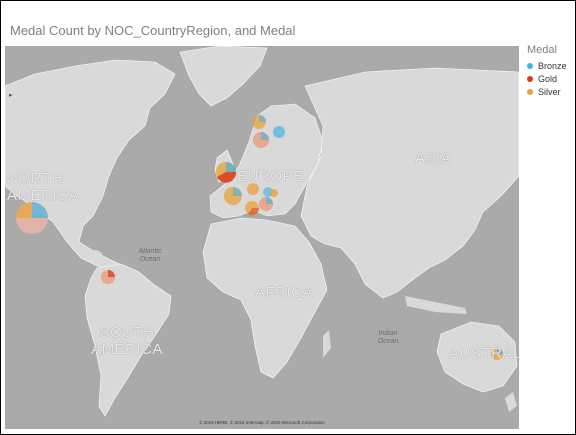 This screenshot has height=435, width=576. What do you see at coordinates (11, 95) in the screenshot?
I see `map-toolbar-icon: ▸` at bounding box center [11, 95].